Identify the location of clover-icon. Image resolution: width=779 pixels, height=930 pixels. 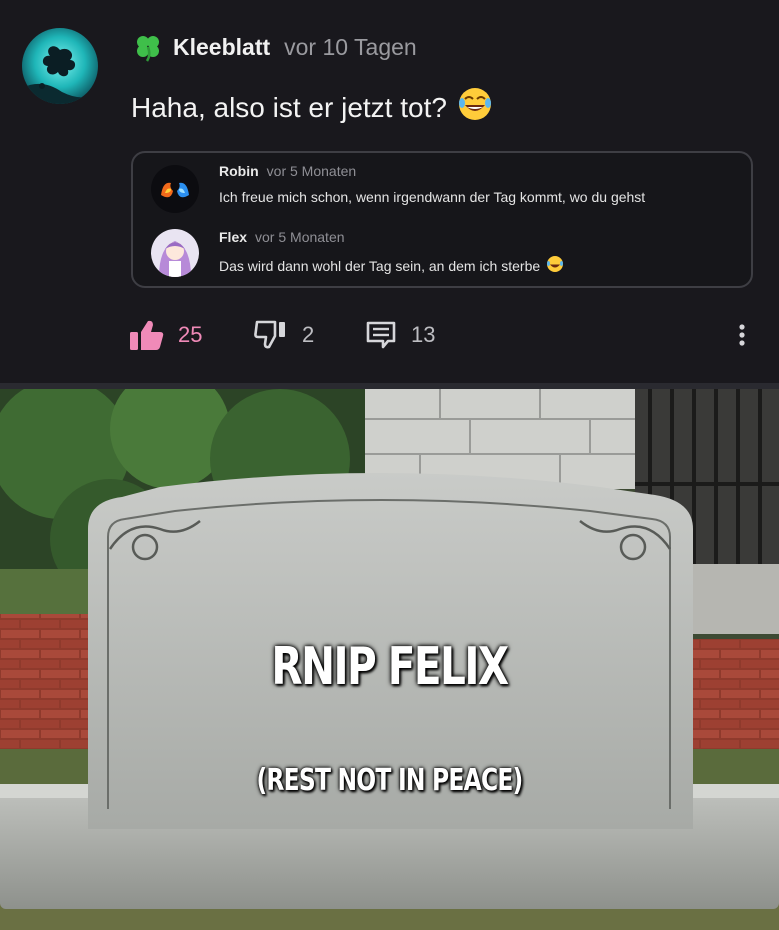
(148, 49).